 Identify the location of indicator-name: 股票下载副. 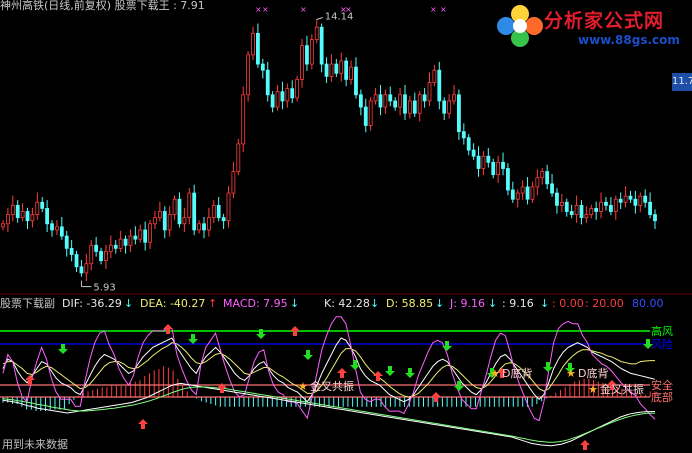
(27, 303).